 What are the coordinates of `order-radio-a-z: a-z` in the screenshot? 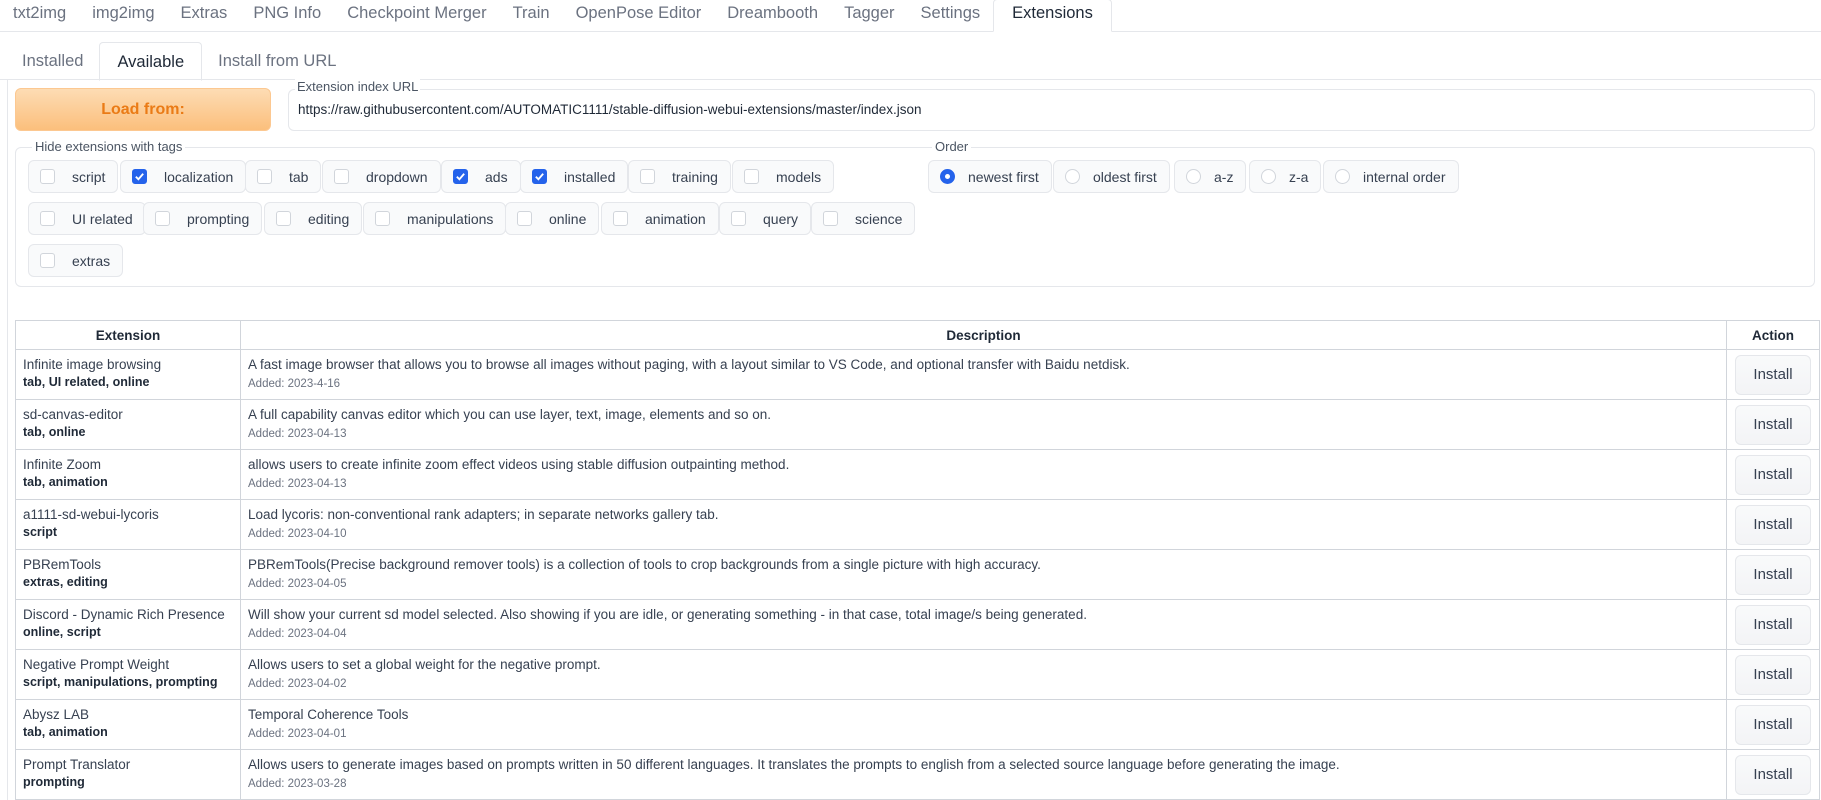 It's located at (1210, 176).